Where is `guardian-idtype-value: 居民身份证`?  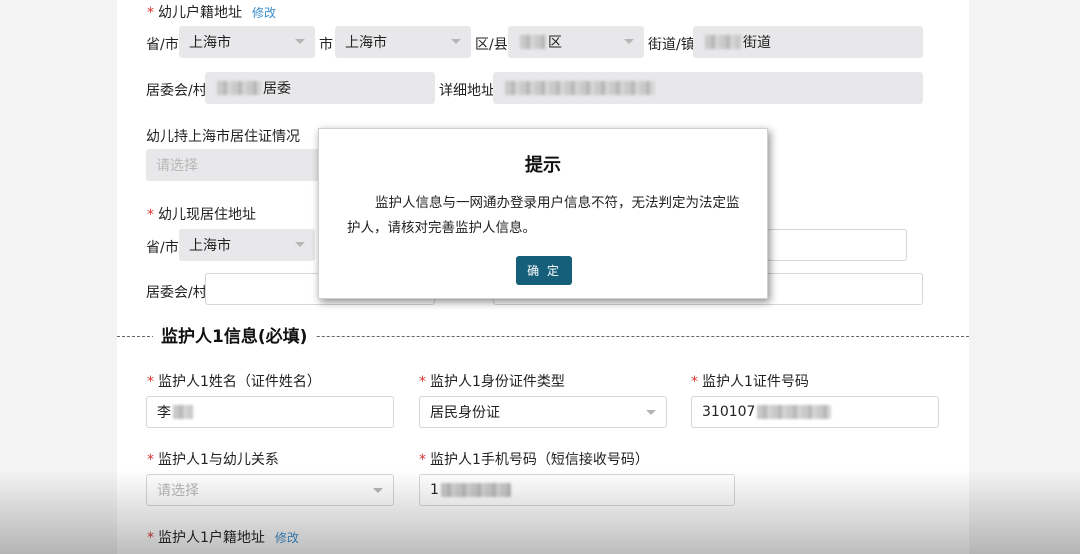
guardian-idtype-value: 居民身份证 is located at coordinates (465, 413).